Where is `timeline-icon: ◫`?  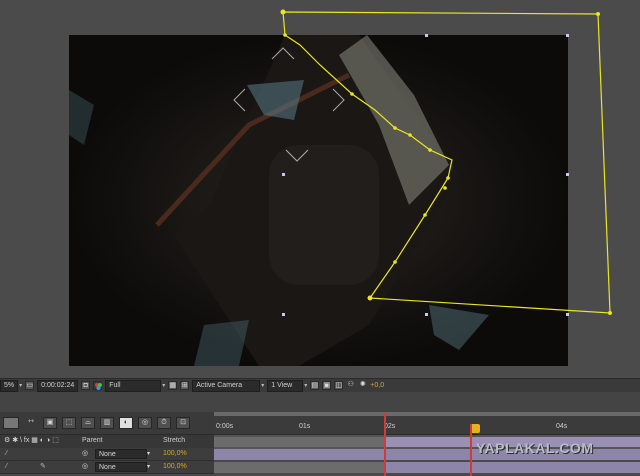 timeline-icon: ◫ is located at coordinates (339, 385).